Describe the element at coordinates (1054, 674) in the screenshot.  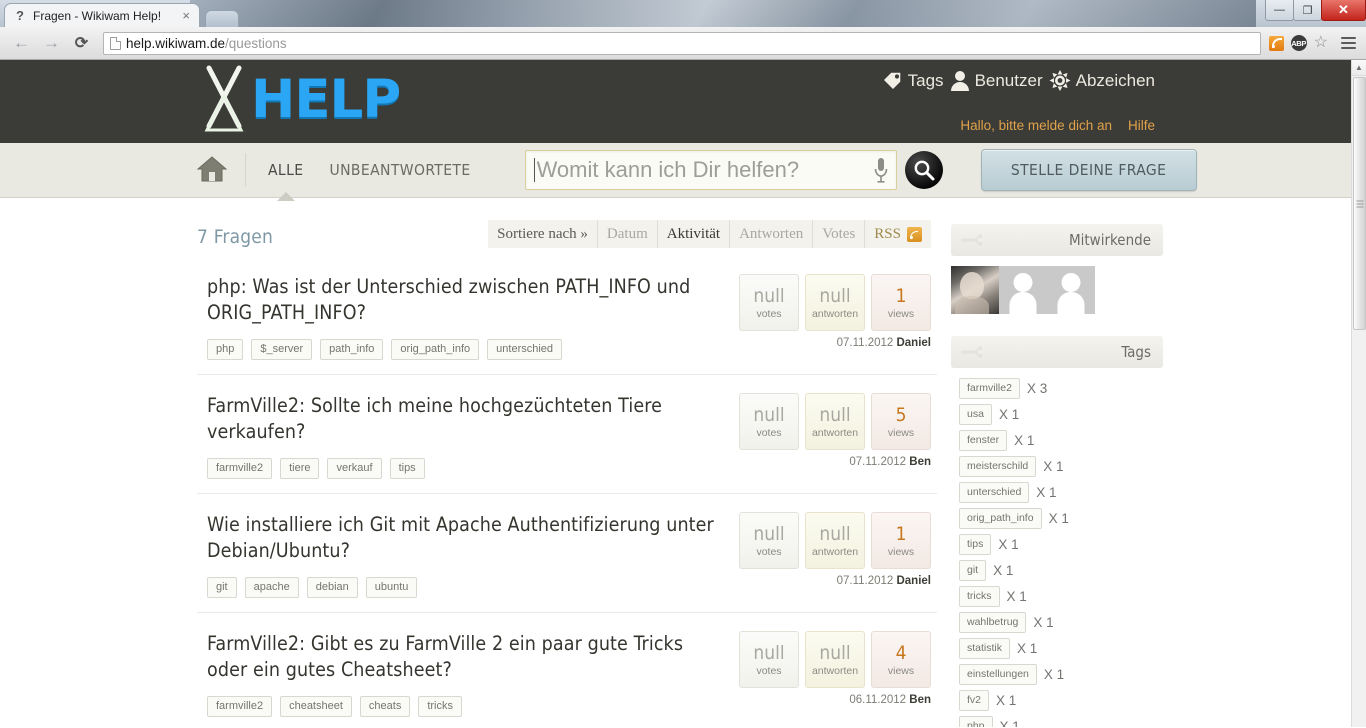
I see `sidebar-tag-count: X 1` at that location.